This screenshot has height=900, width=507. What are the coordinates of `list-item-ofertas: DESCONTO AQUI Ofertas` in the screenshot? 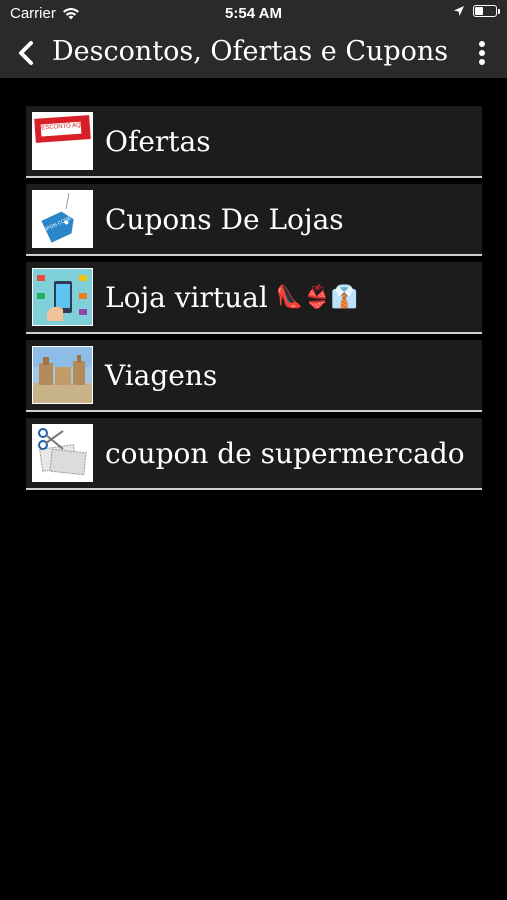 It's located at (254, 142).